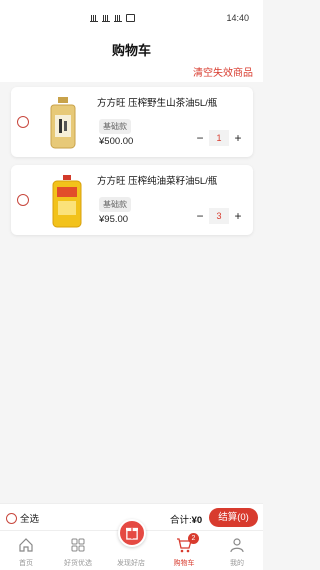 The image size is (320, 570). I want to click on total-label: 合计:, so click(181, 520).